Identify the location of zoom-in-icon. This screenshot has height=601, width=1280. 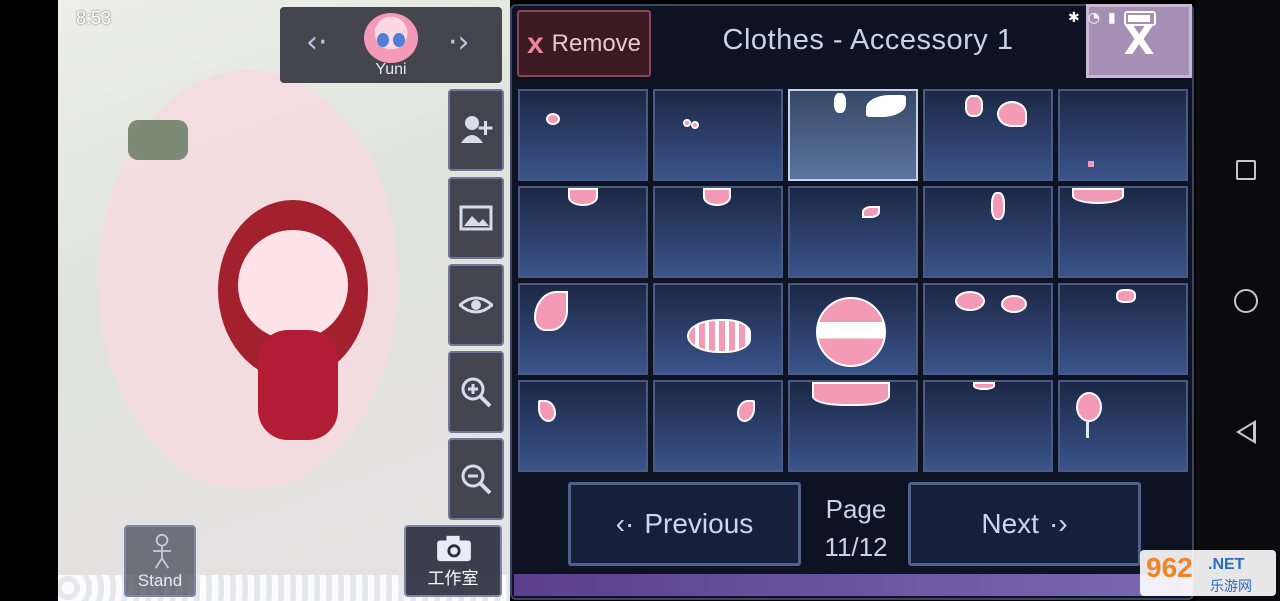
(476, 392).